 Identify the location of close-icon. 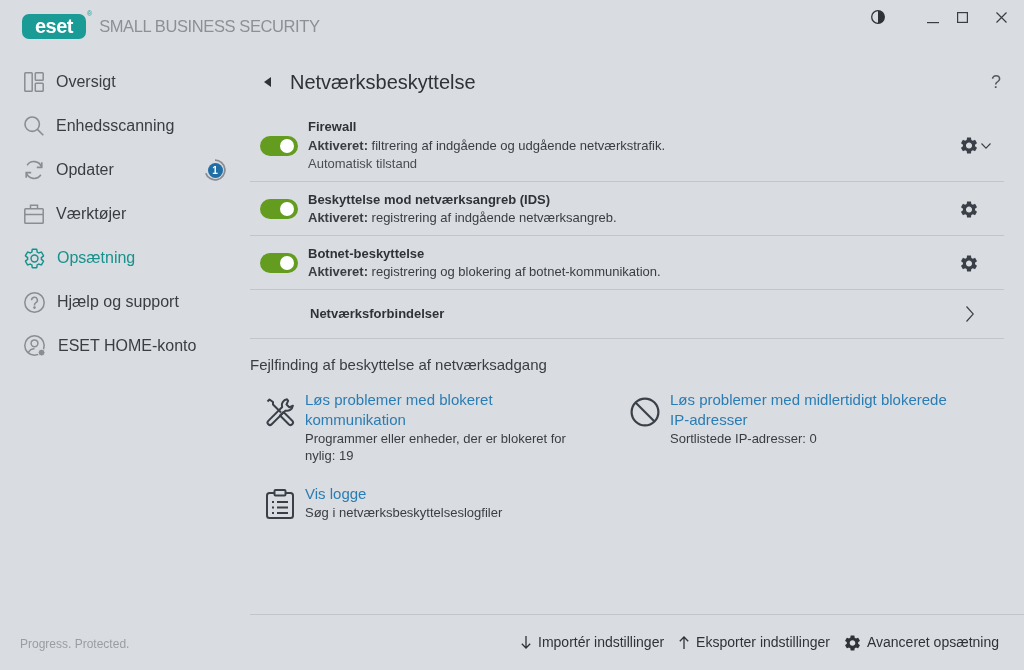
(1001, 17).